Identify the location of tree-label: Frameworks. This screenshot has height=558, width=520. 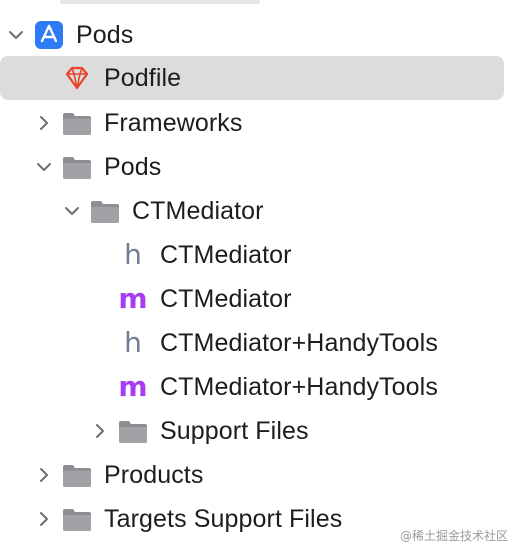
(173, 123).